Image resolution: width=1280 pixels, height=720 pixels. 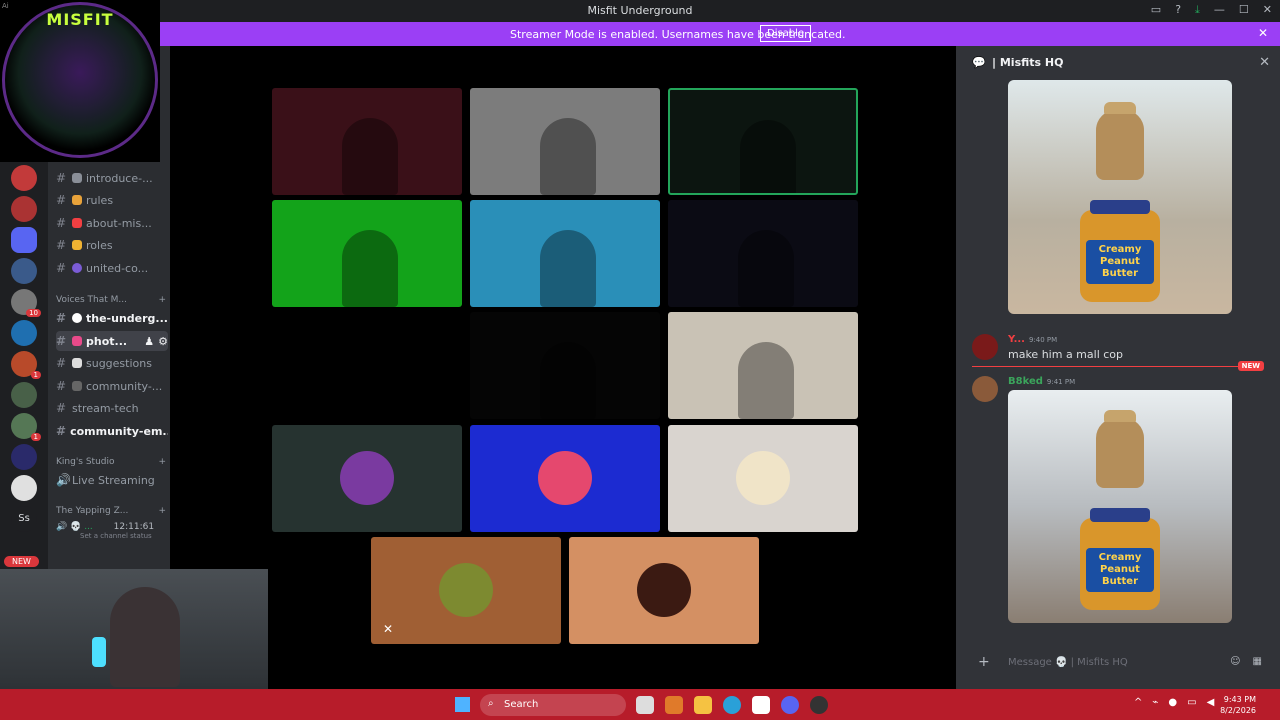 What do you see at coordinates (674, 705) in the screenshot?
I see `copilot-icon` at bounding box center [674, 705].